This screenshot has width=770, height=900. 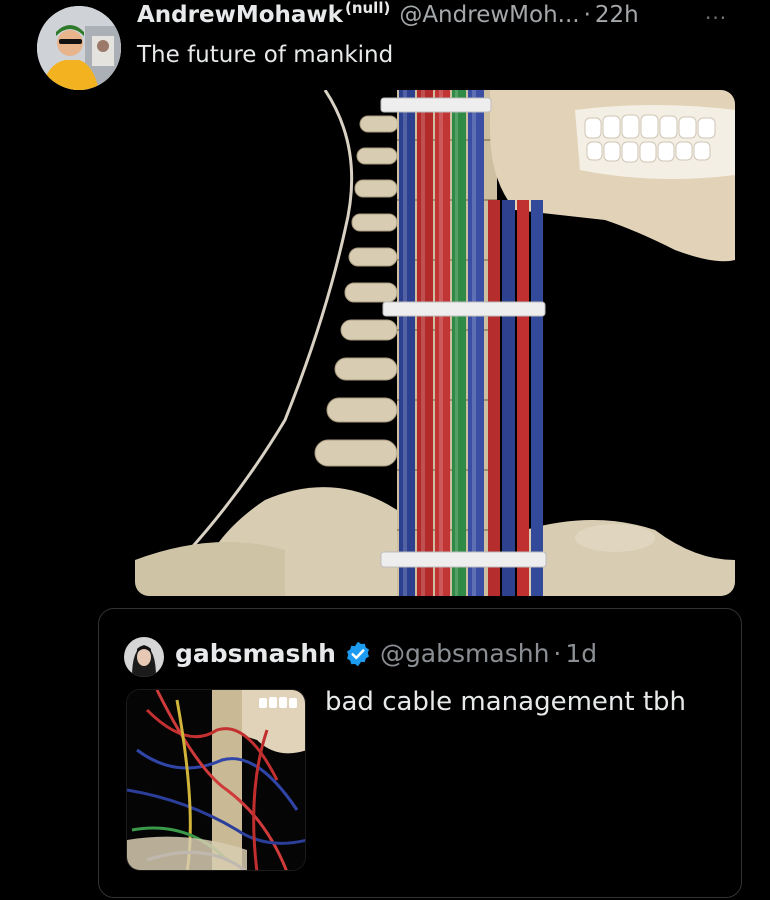 What do you see at coordinates (617, 15) in the screenshot?
I see `tweet-timestamp: 22h` at bounding box center [617, 15].